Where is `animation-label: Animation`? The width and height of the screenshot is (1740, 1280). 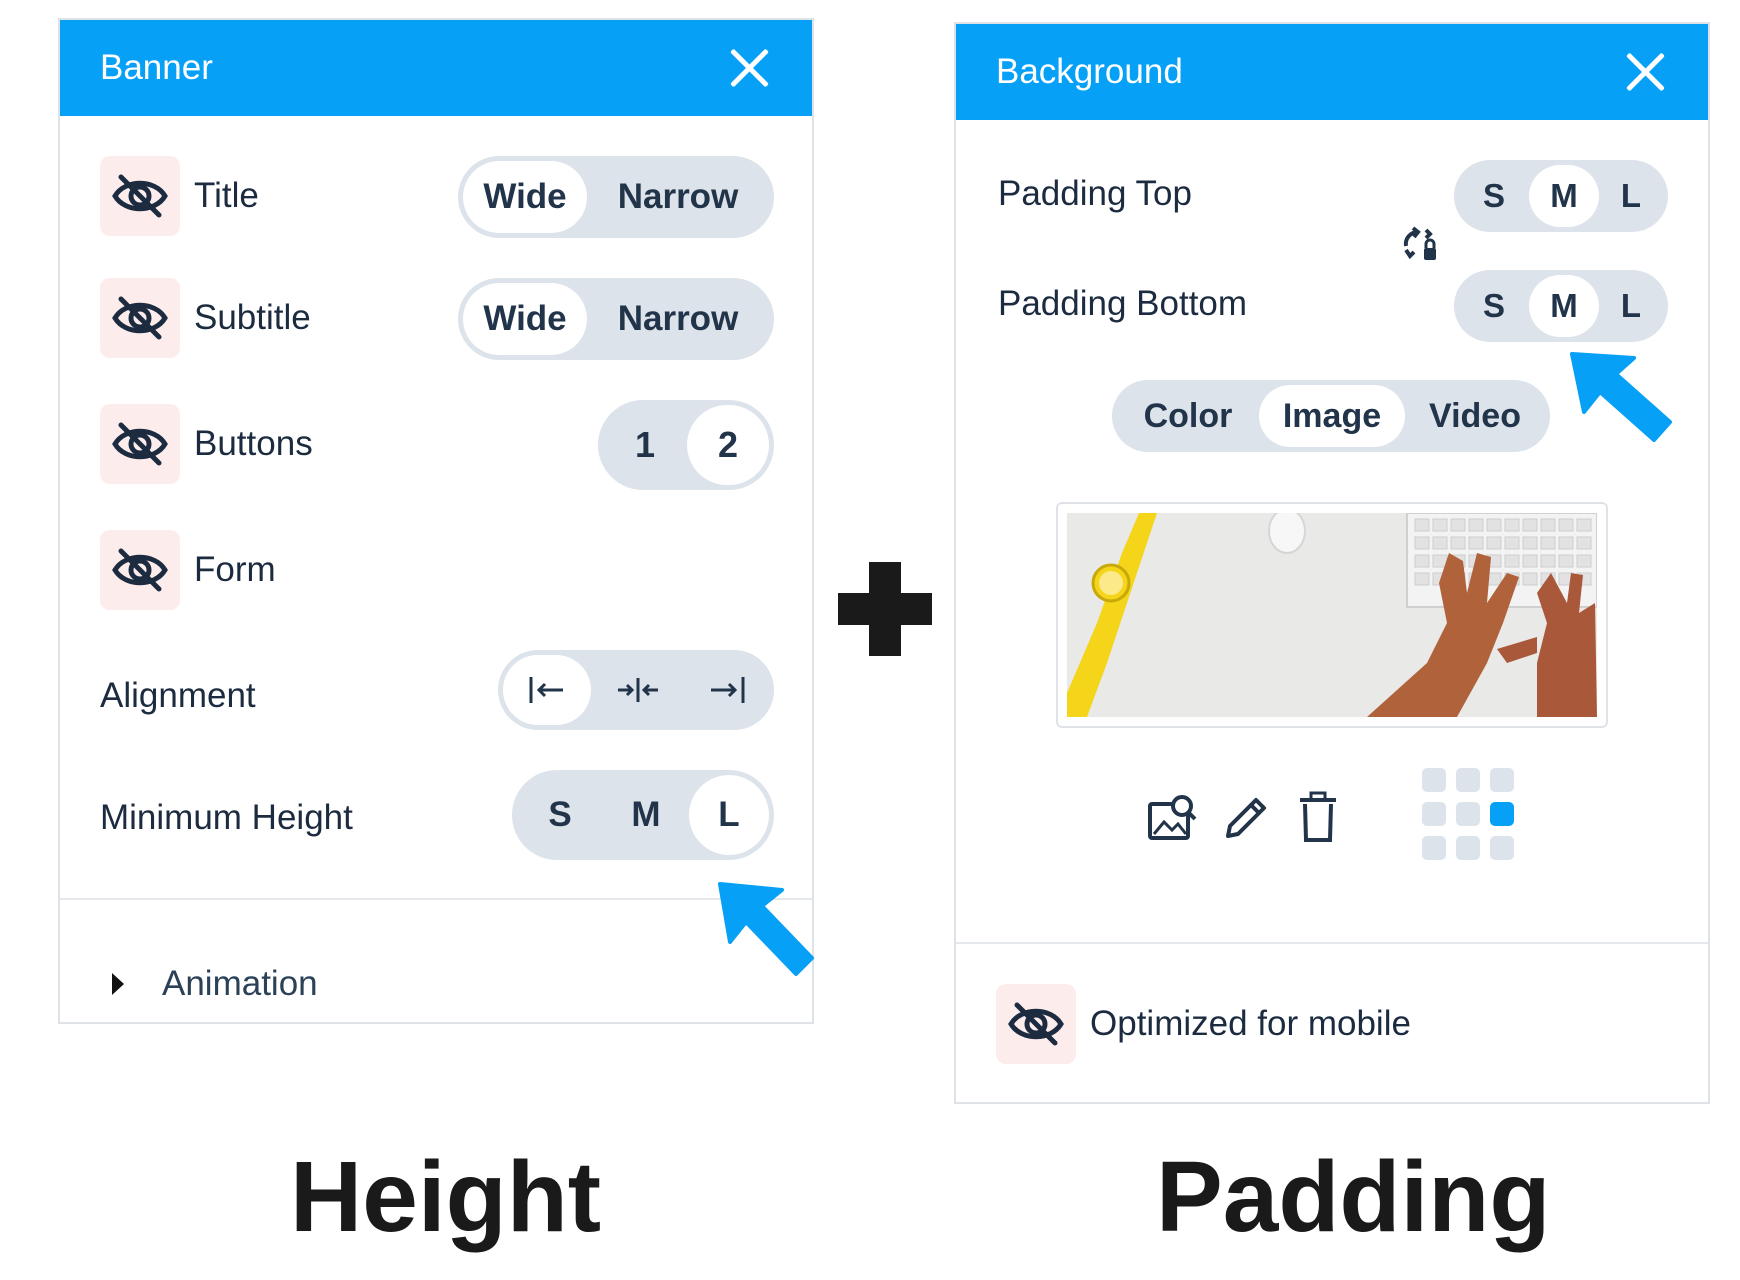
animation-label: Animation is located at coordinates (240, 983).